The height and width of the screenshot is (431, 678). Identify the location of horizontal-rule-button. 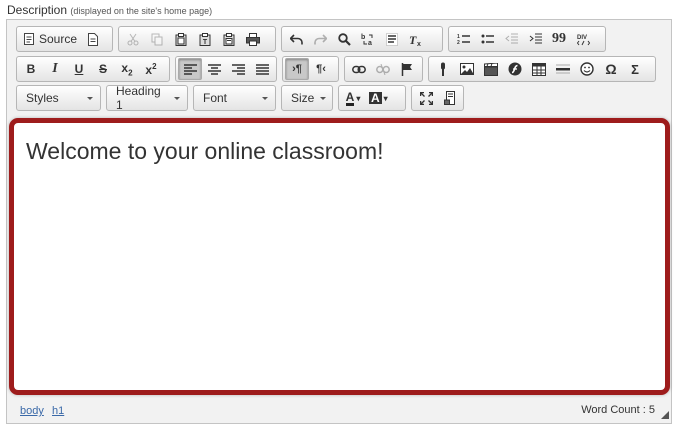
(563, 69).